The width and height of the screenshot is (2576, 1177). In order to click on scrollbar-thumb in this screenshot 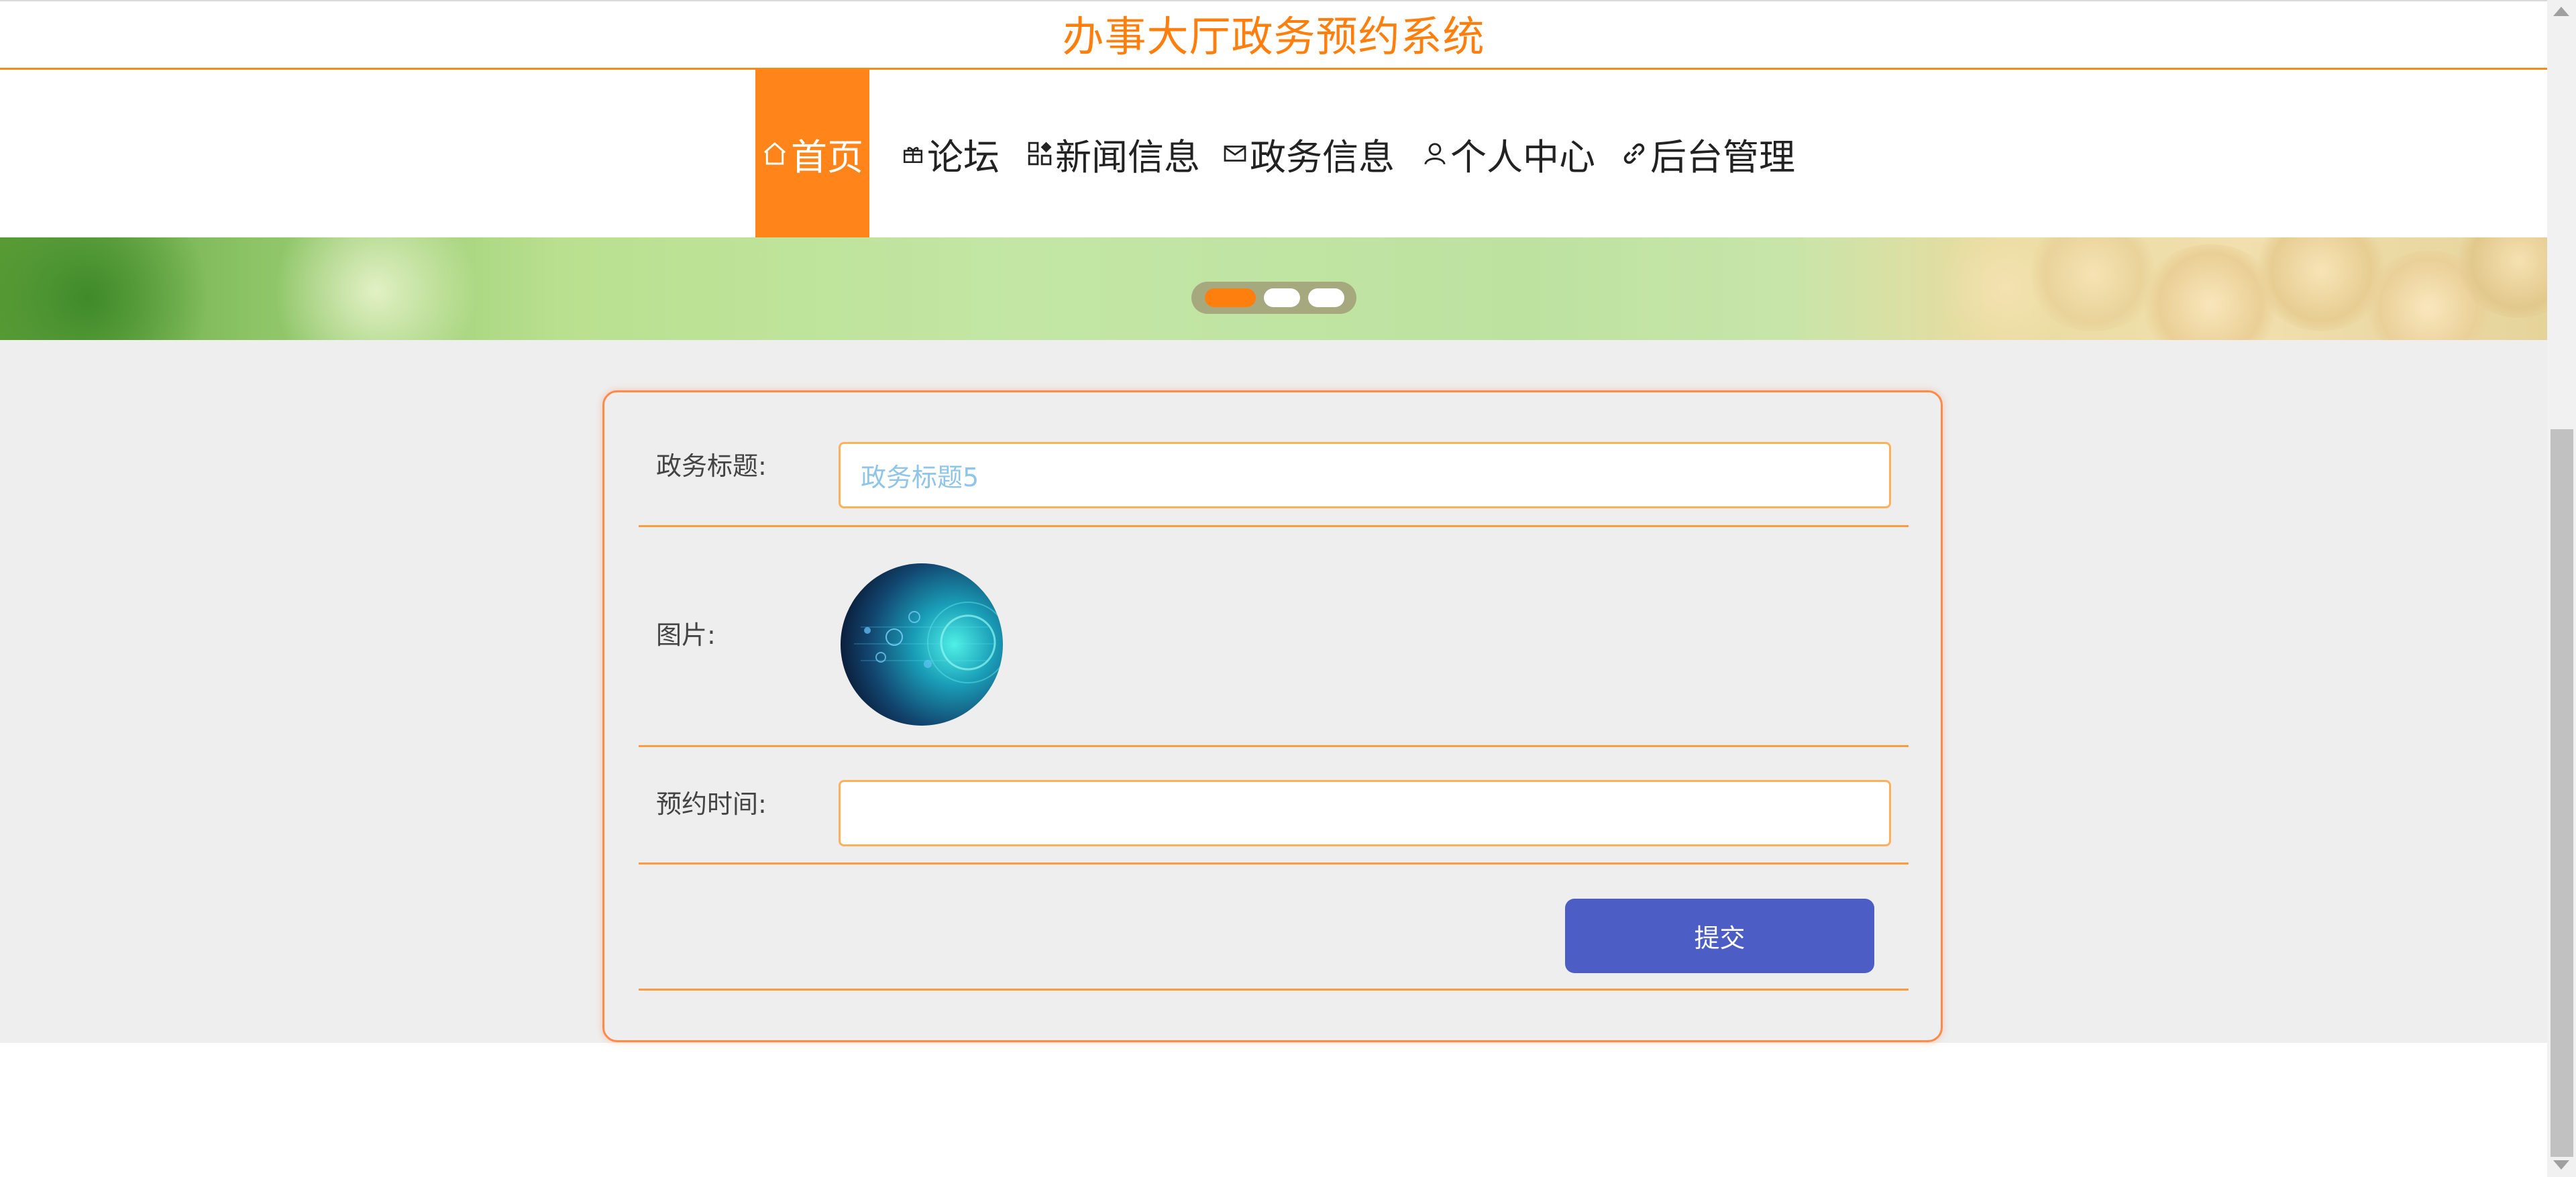, I will do `click(2562, 793)`.